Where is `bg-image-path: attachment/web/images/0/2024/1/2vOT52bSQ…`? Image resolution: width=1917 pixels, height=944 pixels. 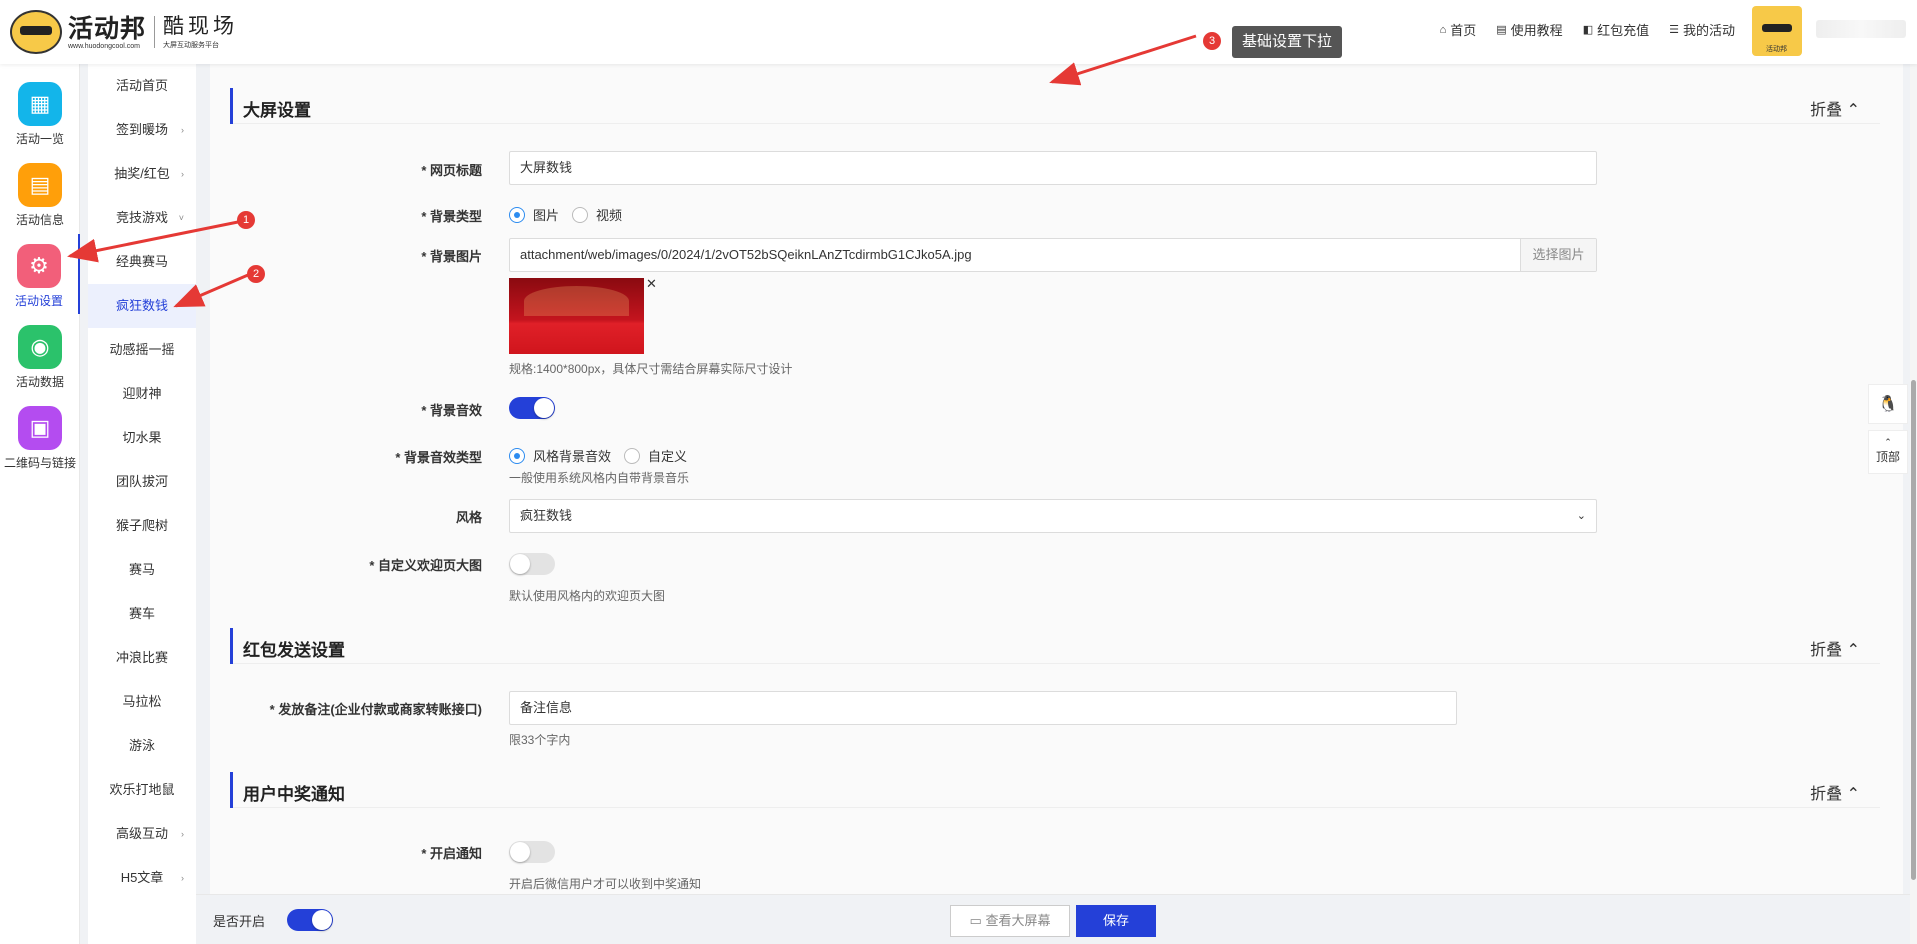
bg-image-path: attachment/web/images/0/2024/1/2vOT52bSQ… is located at coordinates (746, 254).